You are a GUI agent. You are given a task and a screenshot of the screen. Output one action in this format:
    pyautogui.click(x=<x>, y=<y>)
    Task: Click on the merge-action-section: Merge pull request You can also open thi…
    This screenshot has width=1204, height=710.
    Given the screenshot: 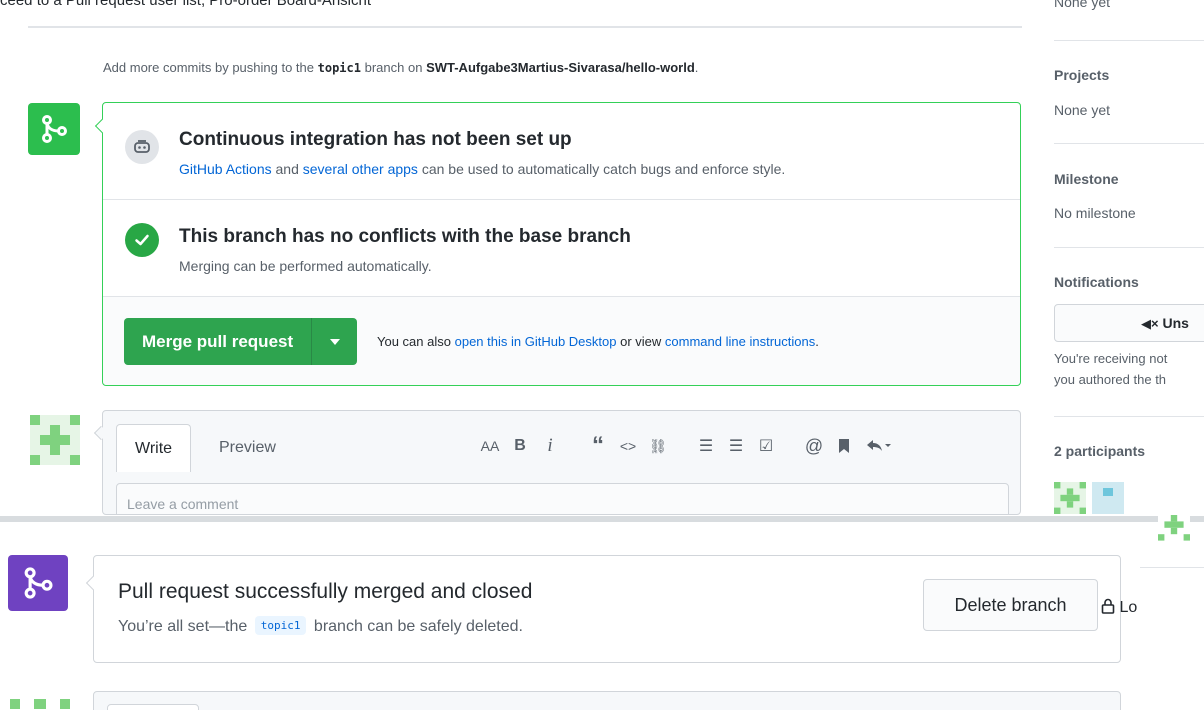 What is the action you would take?
    pyautogui.click(x=561, y=341)
    